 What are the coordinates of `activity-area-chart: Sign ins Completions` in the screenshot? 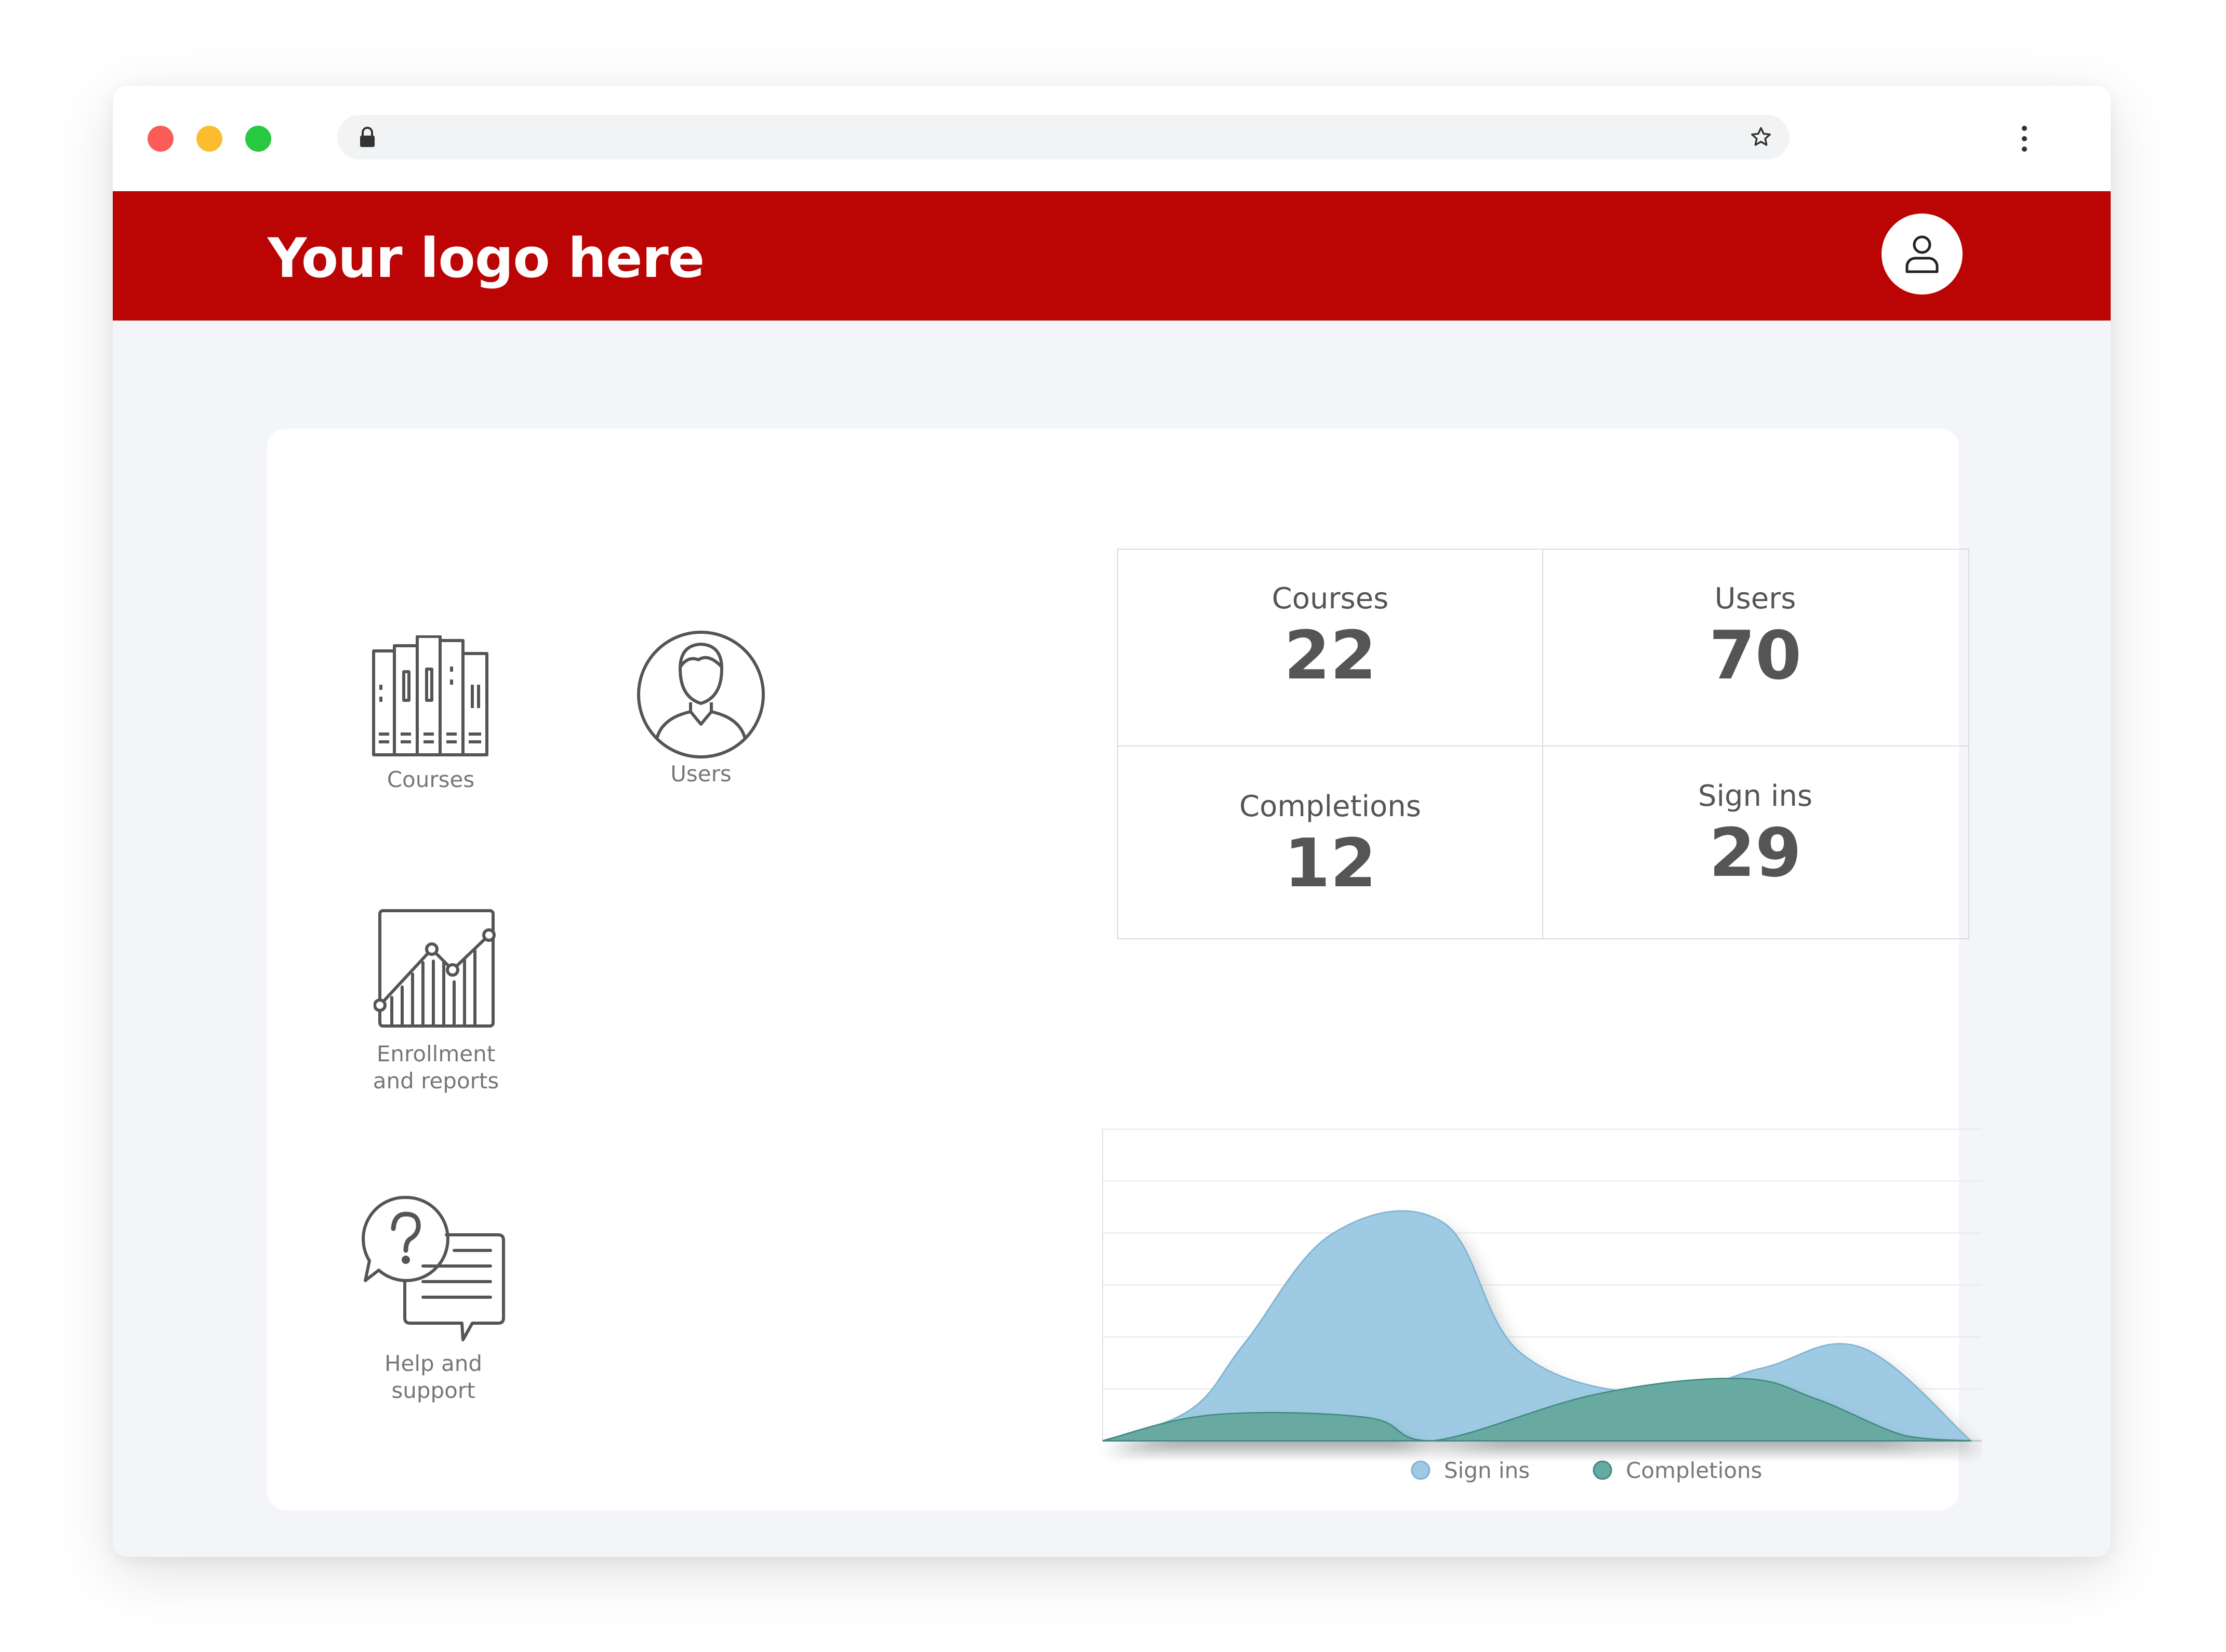 It's located at (1540, 1306).